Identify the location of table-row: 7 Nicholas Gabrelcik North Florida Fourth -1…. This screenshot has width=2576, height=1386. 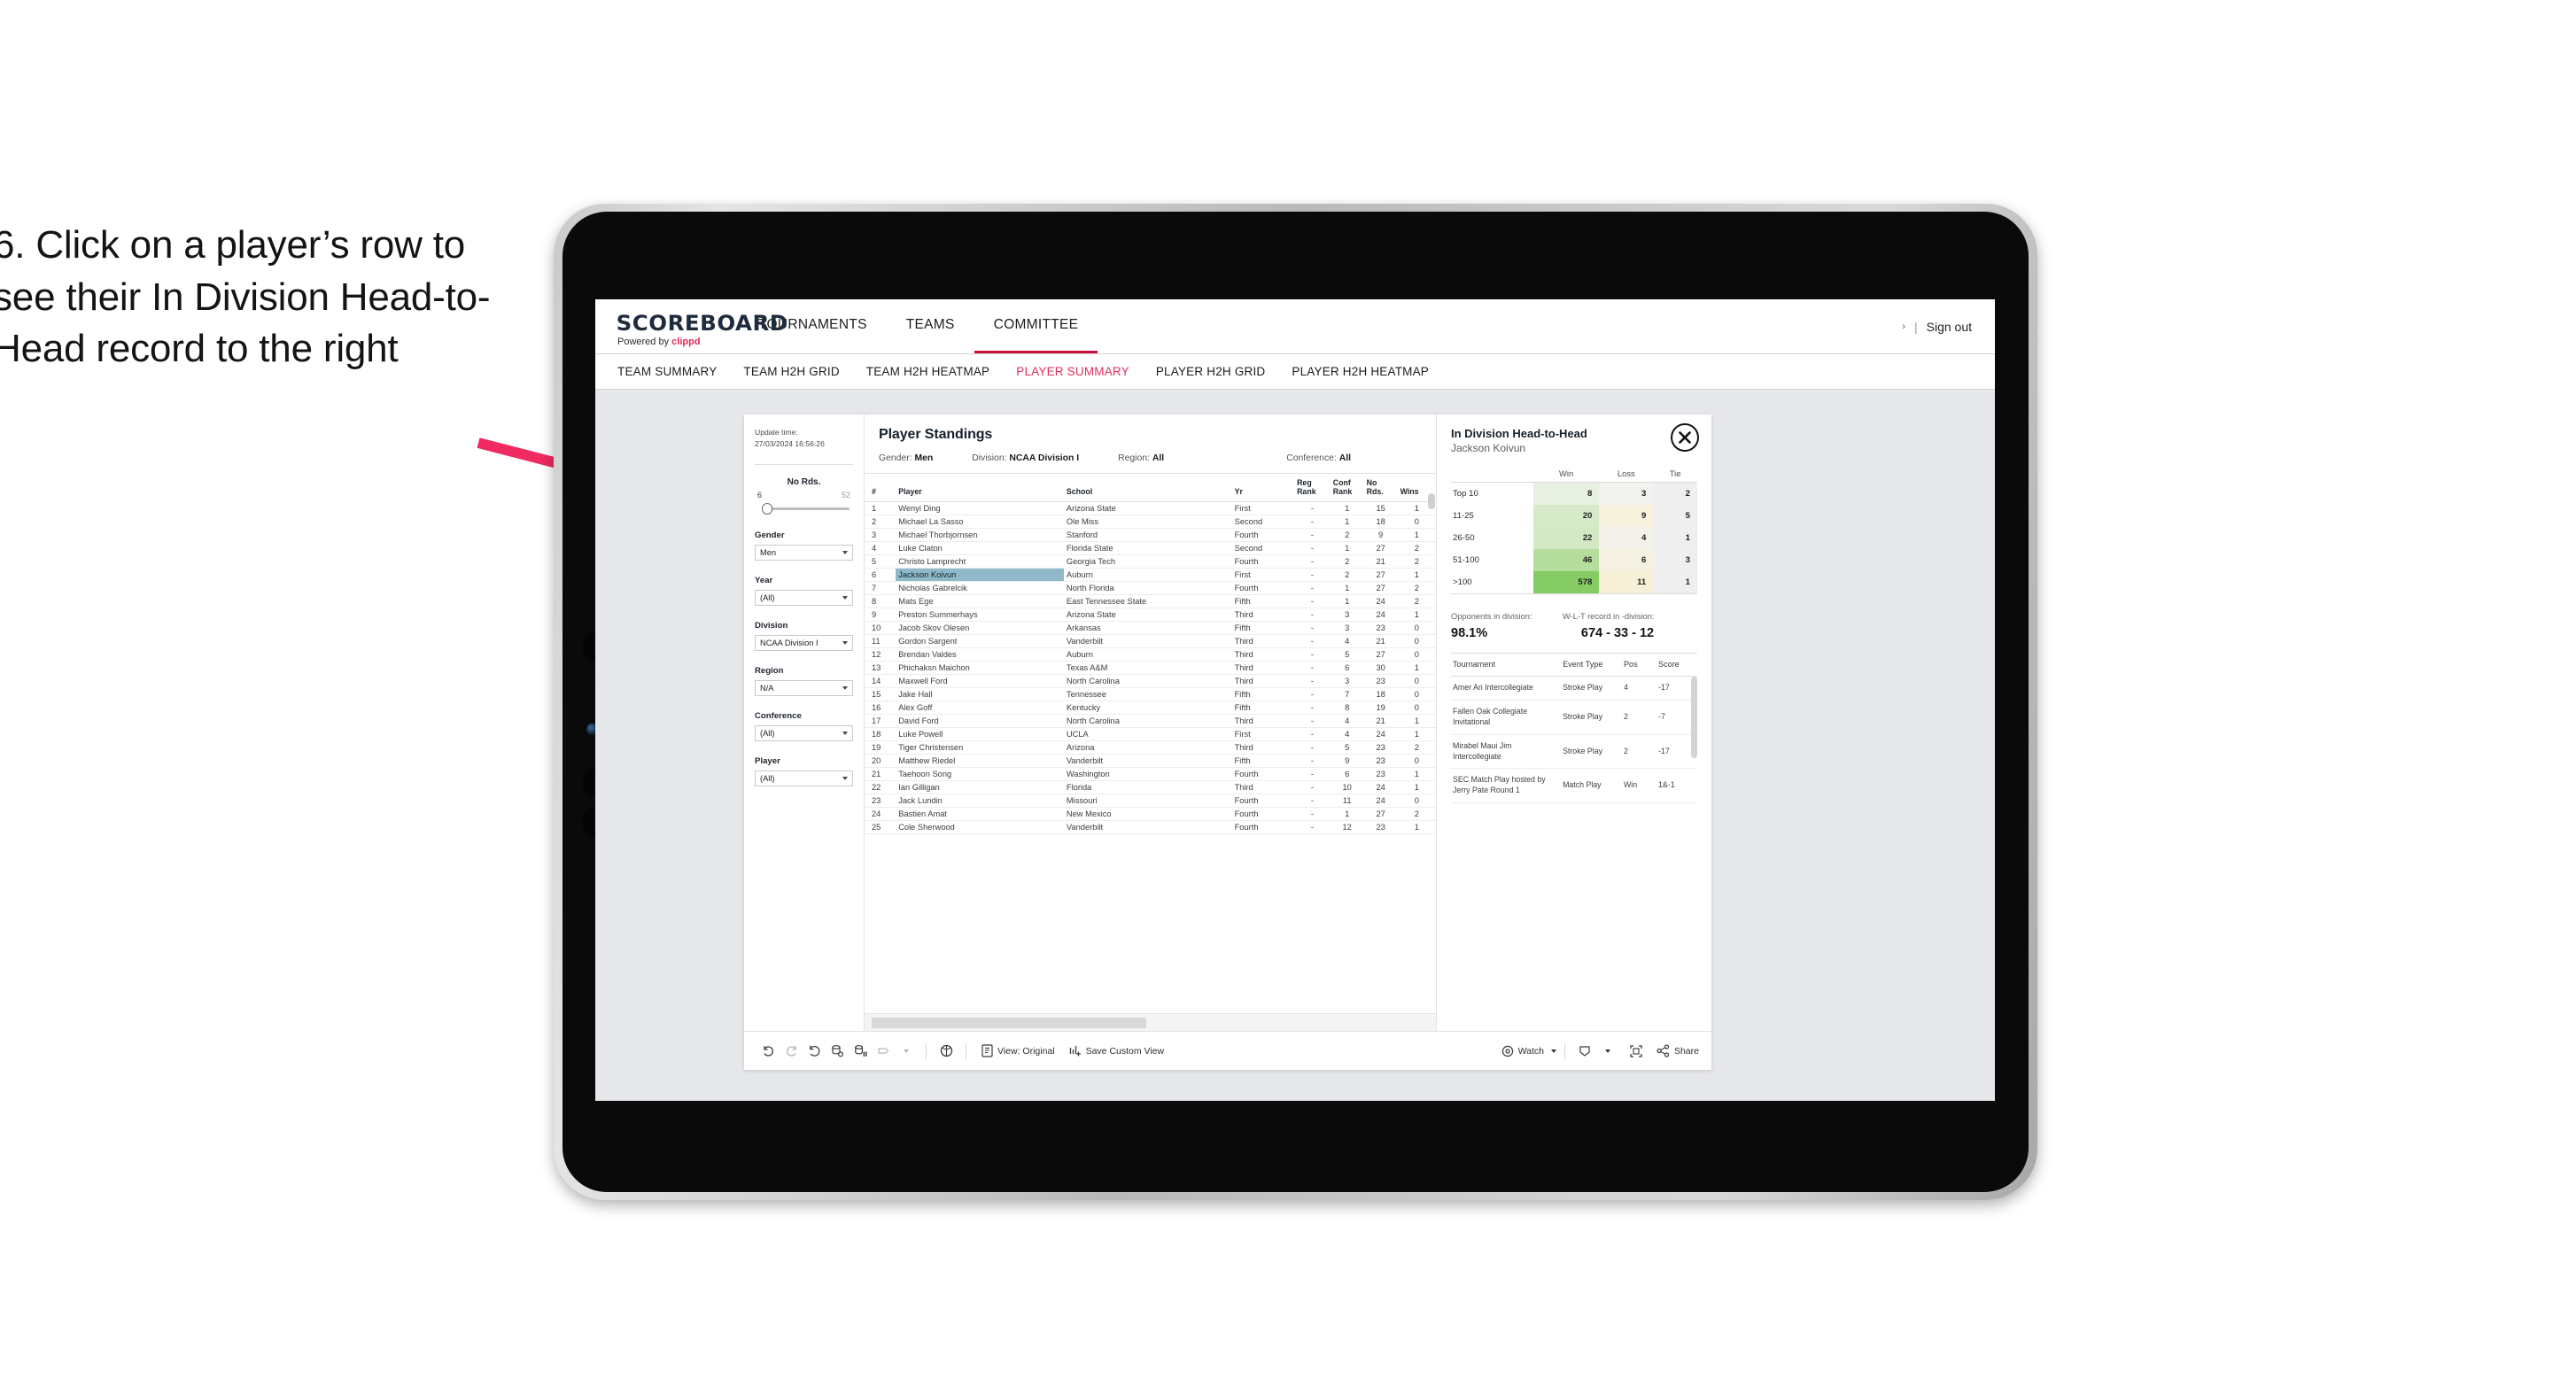
(1150, 588).